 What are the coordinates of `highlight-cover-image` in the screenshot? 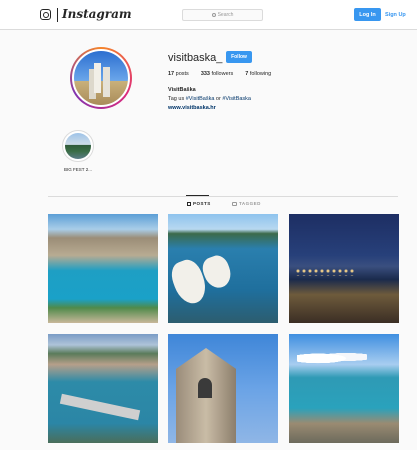 It's located at (78, 146).